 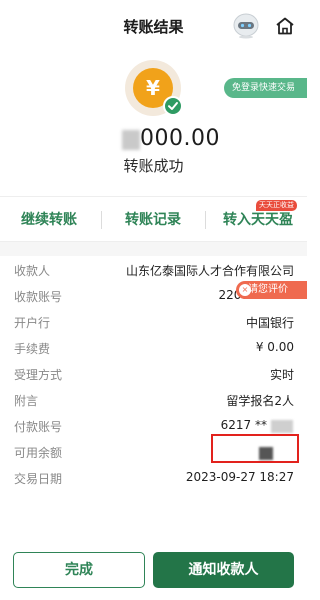 I want to click on close-icon: ×, so click(x=245, y=290).